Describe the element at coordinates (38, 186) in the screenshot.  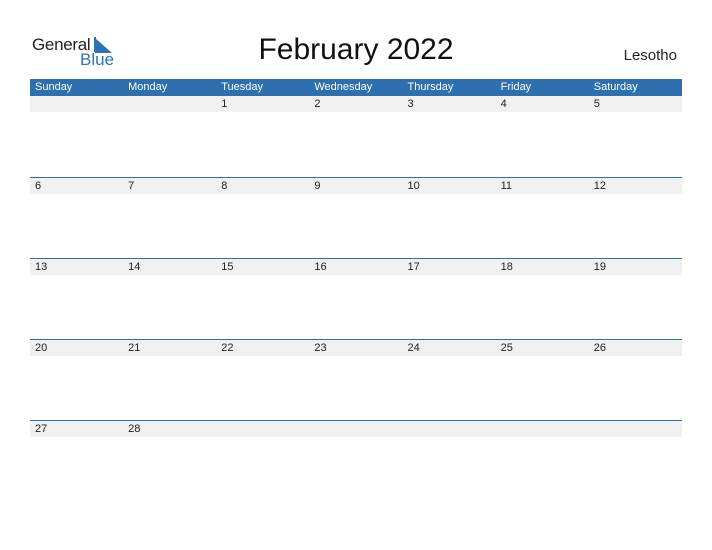
I see `day-cell: 6` at that location.